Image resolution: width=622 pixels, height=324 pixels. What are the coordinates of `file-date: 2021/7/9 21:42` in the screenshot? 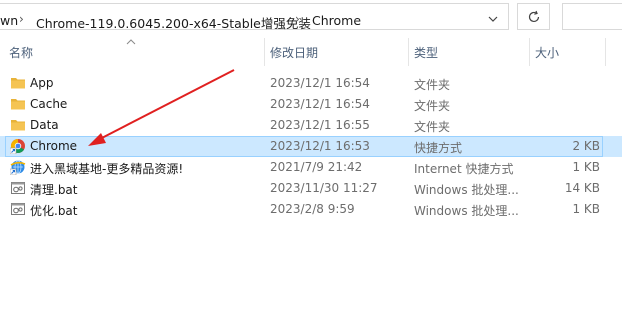 It's located at (316, 167).